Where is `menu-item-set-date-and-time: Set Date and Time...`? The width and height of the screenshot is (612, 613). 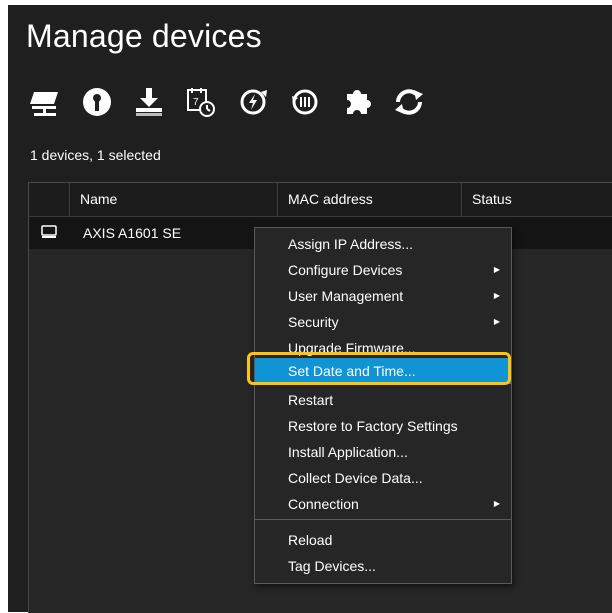 menu-item-set-date-and-time: Set Date and Time... is located at coordinates (383, 371).